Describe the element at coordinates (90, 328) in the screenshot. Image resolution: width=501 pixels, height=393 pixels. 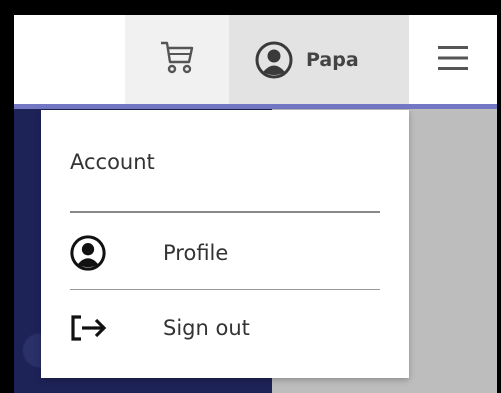
I see `sign-out-icon` at that location.